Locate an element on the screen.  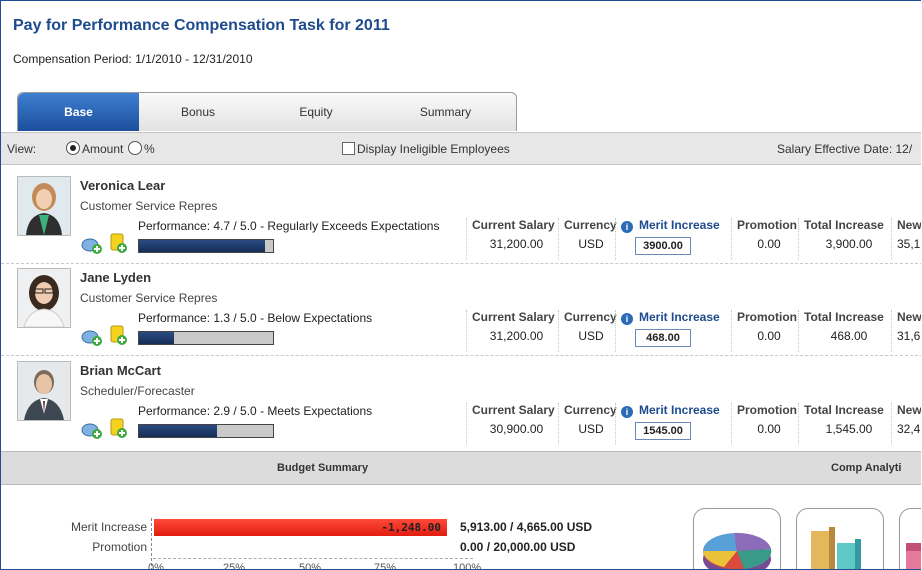
total-increase-value: 3,900.00 is located at coordinates (849, 244).